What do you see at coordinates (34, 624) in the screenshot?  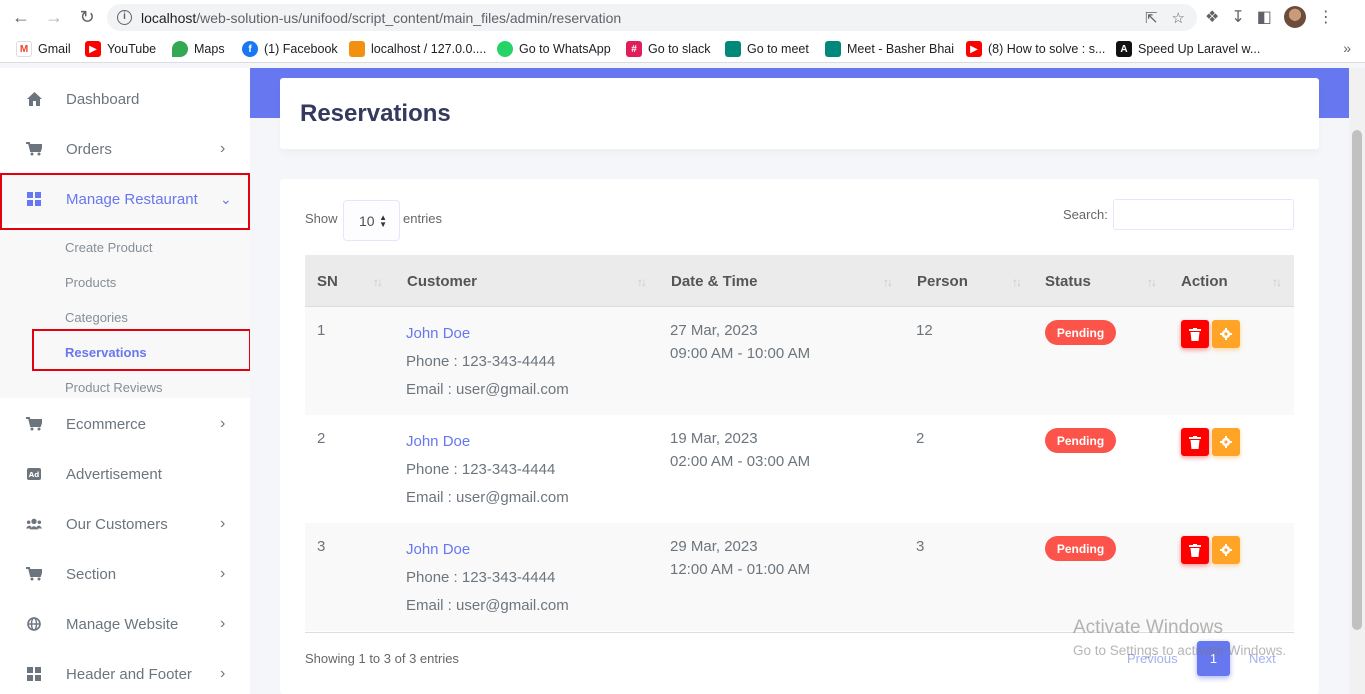 I see `globe-icon` at bounding box center [34, 624].